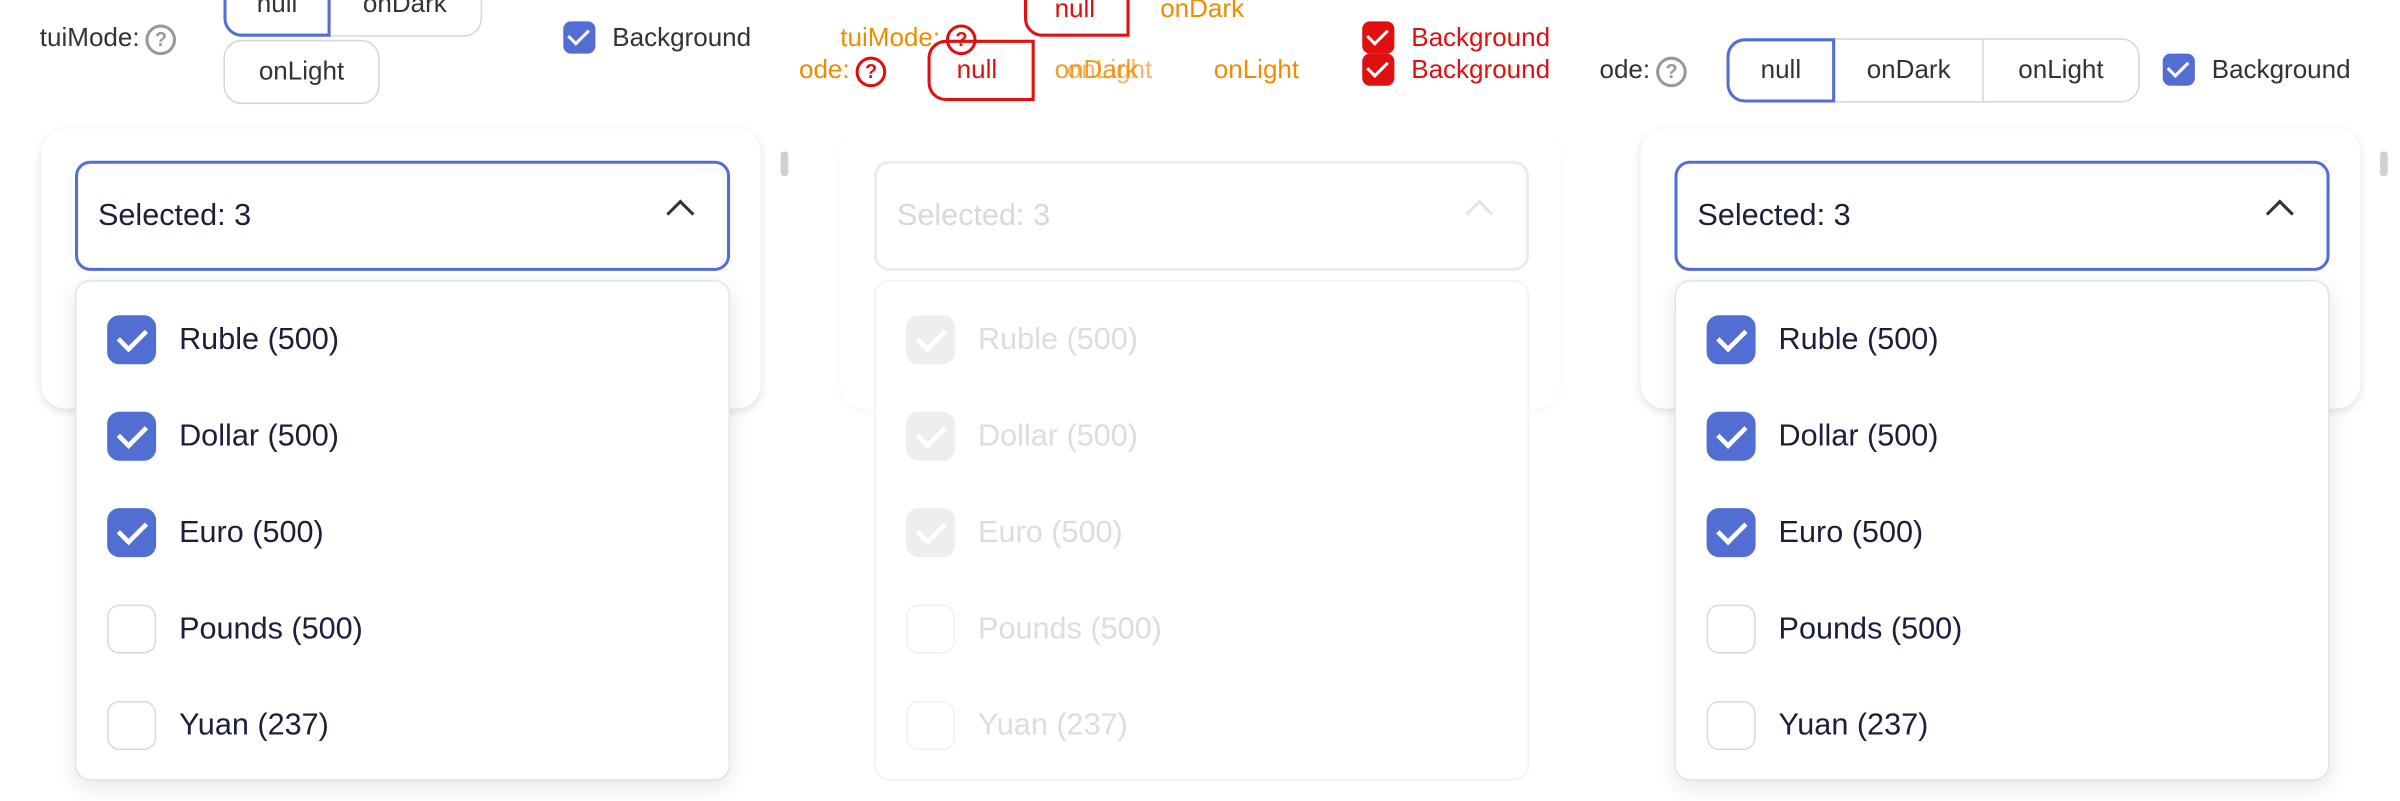 The image size is (2400, 801). What do you see at coordinates (2061, 70) in the screenshot?
I see `mode-option-onlight-right: onLight` at bounding box center [2061, 70].